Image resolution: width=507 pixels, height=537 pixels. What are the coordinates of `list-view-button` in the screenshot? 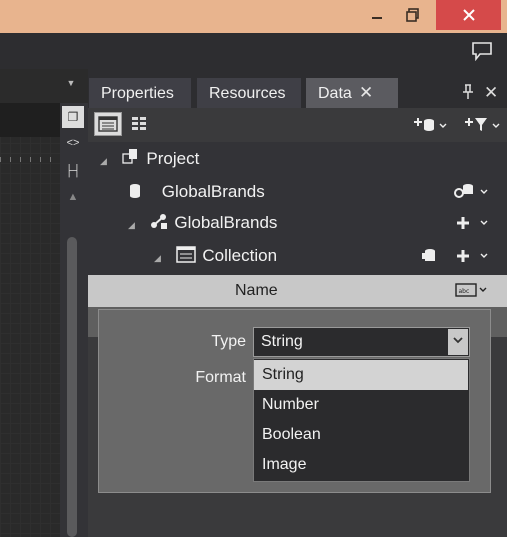 It's located at (108, 124).